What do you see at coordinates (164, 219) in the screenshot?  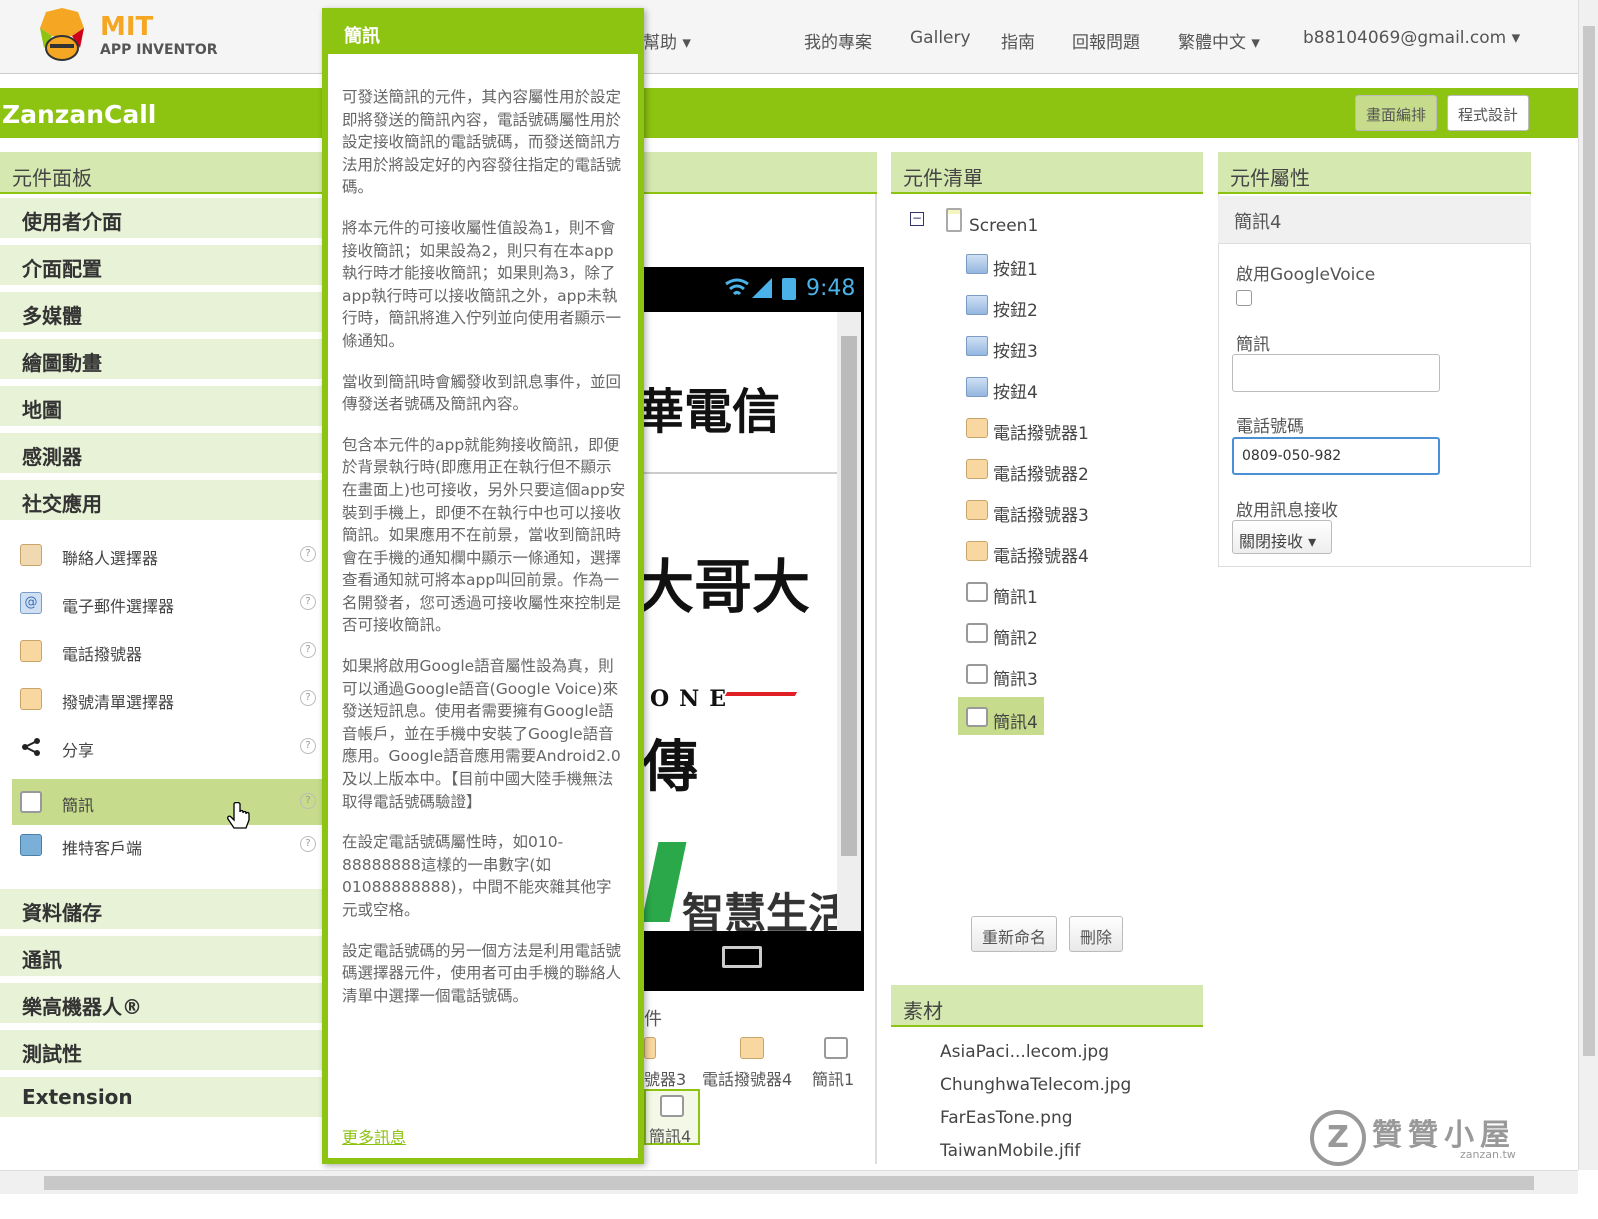 I see `category-user-interface: 使用者介面` at bounding box center [164, 219].